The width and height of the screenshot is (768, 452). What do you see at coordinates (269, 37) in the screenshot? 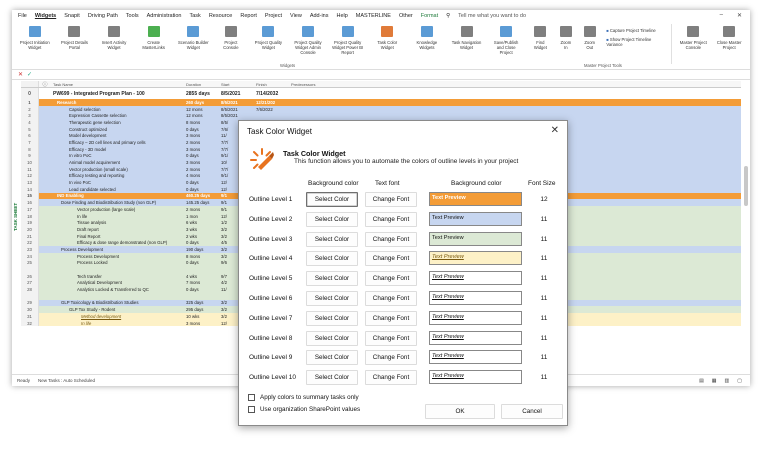
I see `ribbon-button: Project Quality Widget` at bounding box center [269, 37].